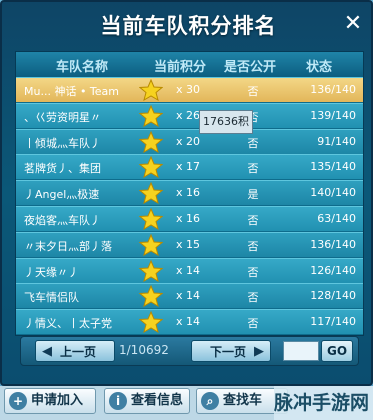 Image resolution: width=373 pixels, height=420 pixels. I want to click on header-score: 当前积分, so click(180, 67).